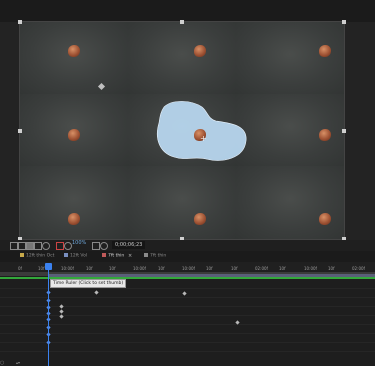 This screenshot has width=375, height=366. What do you see at coordinates (68, 246) in the screenshot?
I see `camera-icon` at bounding box center [68, 246].